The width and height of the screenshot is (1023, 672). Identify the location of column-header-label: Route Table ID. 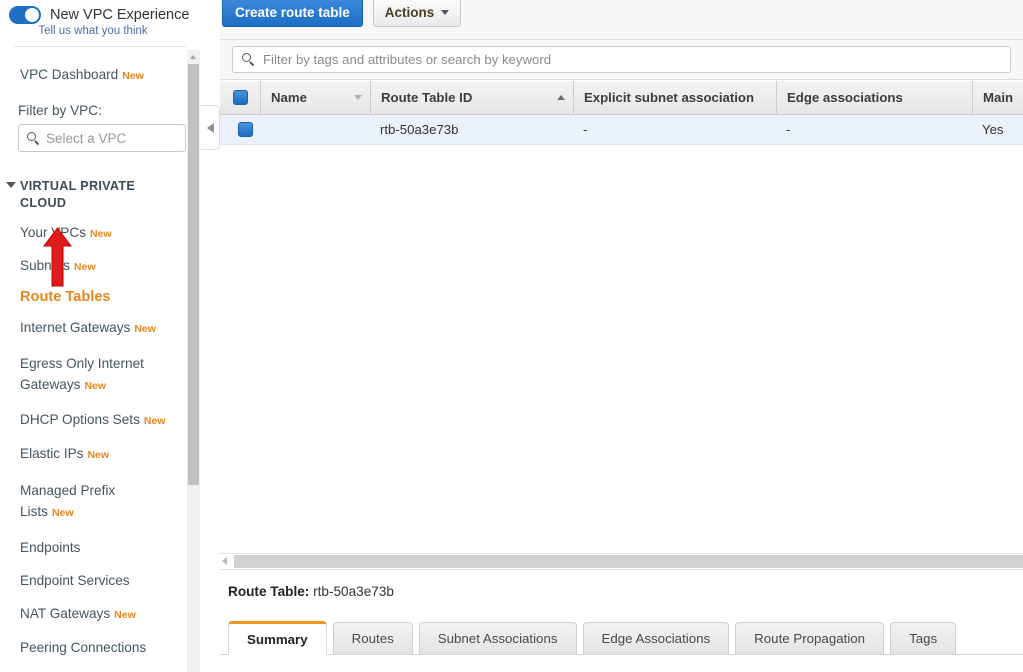
(427, 97).